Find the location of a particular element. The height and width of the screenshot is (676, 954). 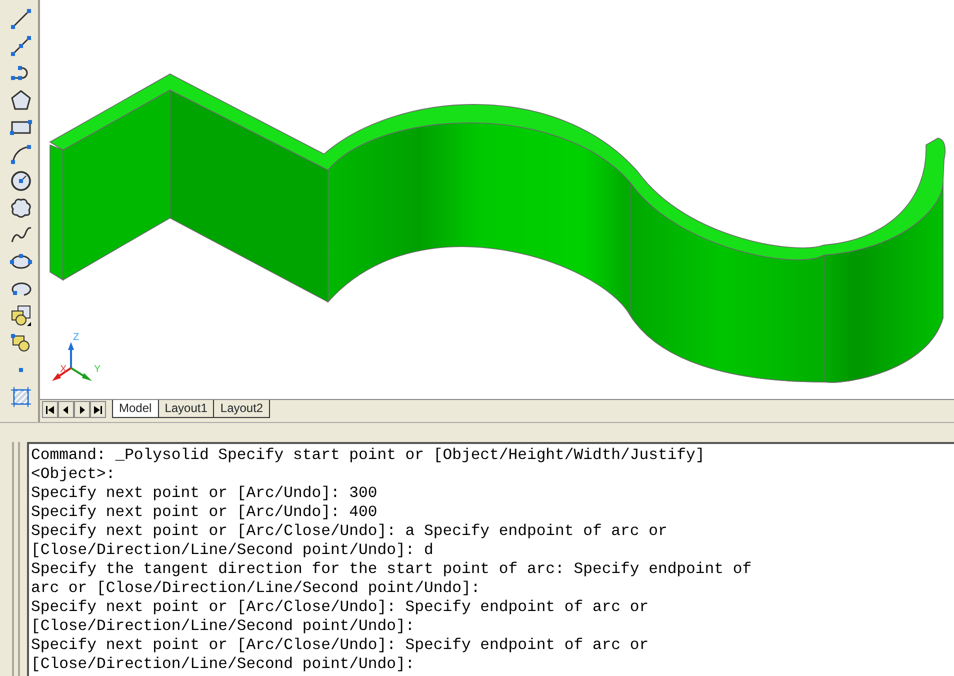

command-line-text: Specify next point or [Arc/Undo]: 300 is located at coordinates (204, 493).